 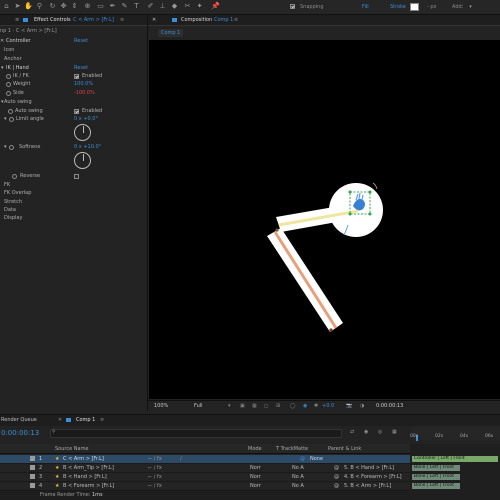 What do you see at coordinates (73, 50) in the screenshot?
I see `icon-row: Icon` at bounding box center [73, 50].